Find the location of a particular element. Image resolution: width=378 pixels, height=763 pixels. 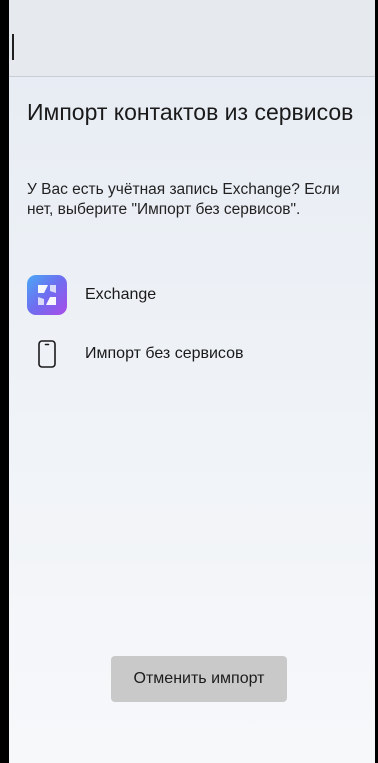

option-label: Exchange is located at coordinates (121, 294).